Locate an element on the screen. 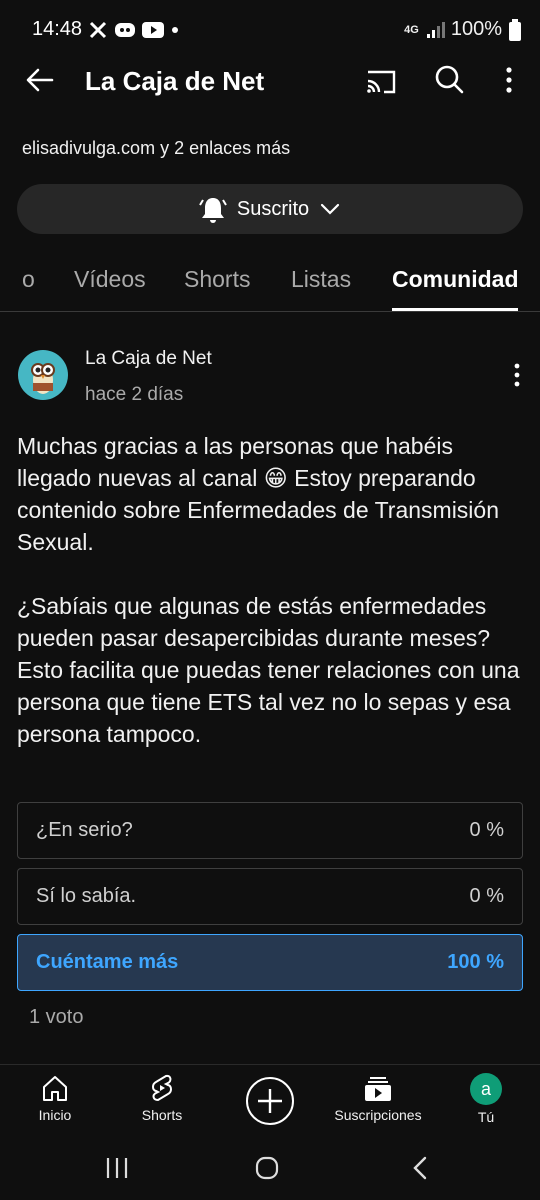 The height and width of the screenshot is (1200, 540). owl-avatar-image is located at coordinates (43, 378).